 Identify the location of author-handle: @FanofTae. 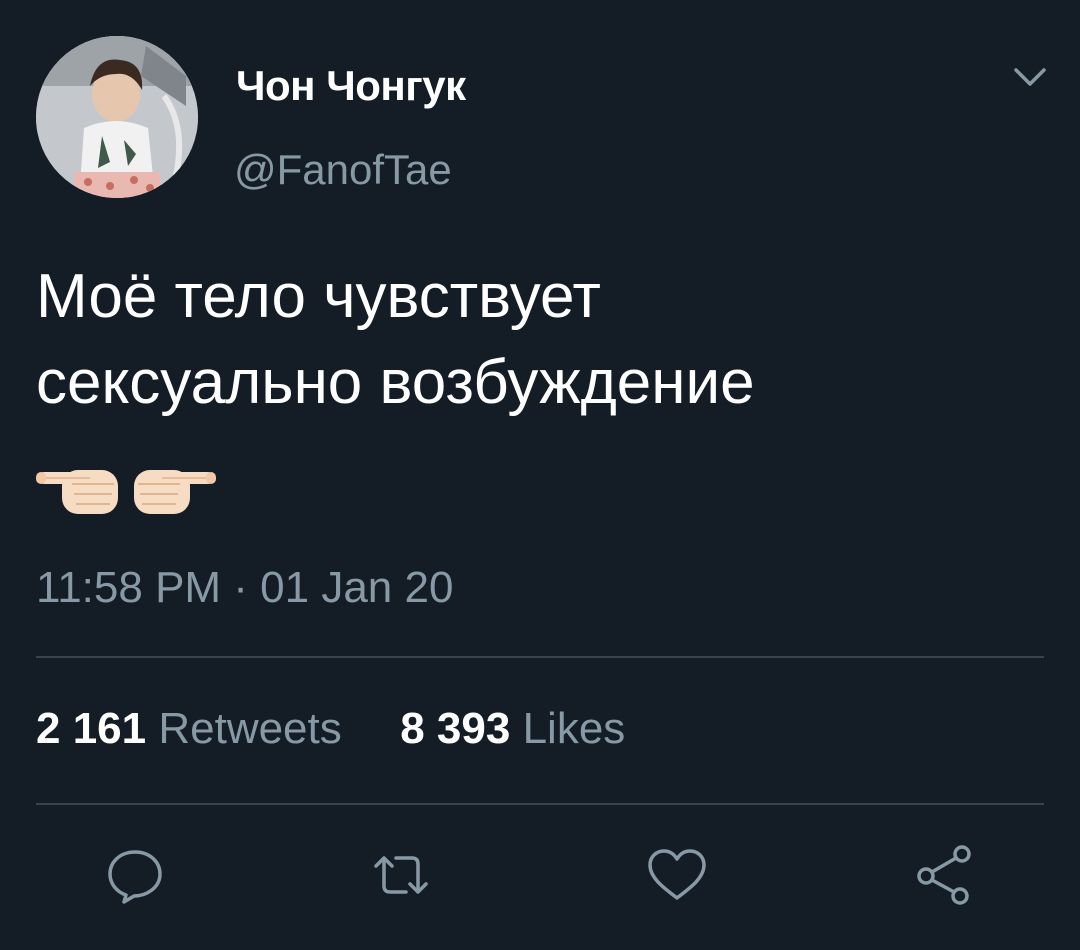
(343, 170).